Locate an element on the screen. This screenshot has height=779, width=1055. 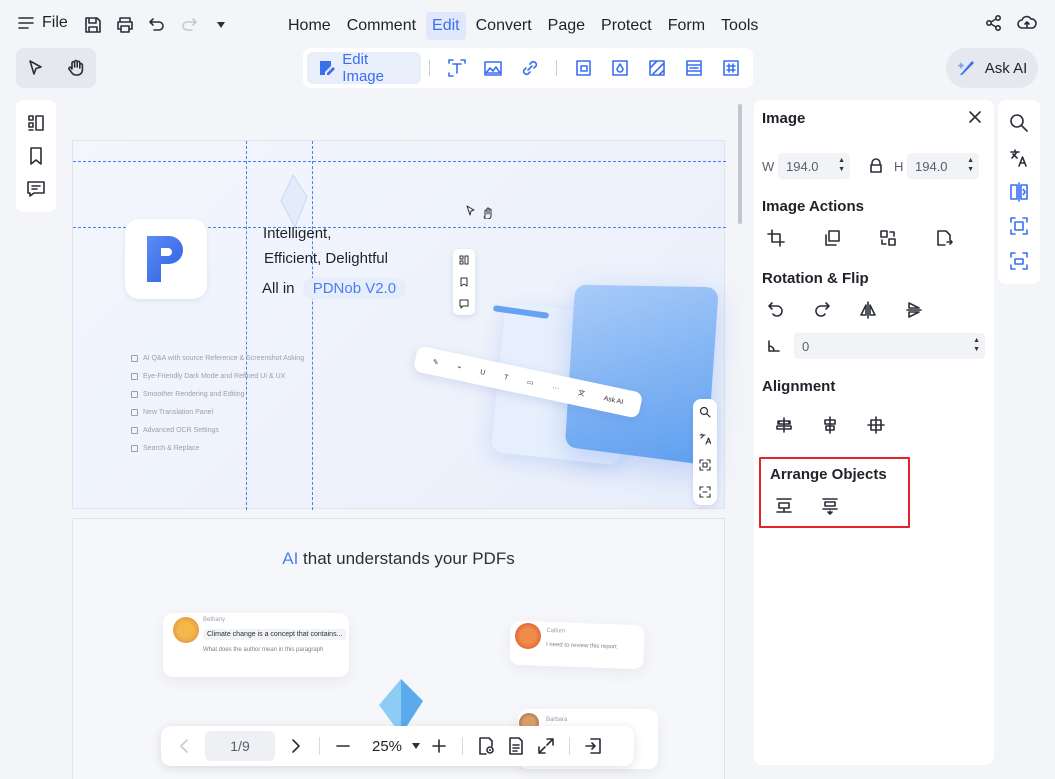
crop-icon is located at coordinates (776, 238).